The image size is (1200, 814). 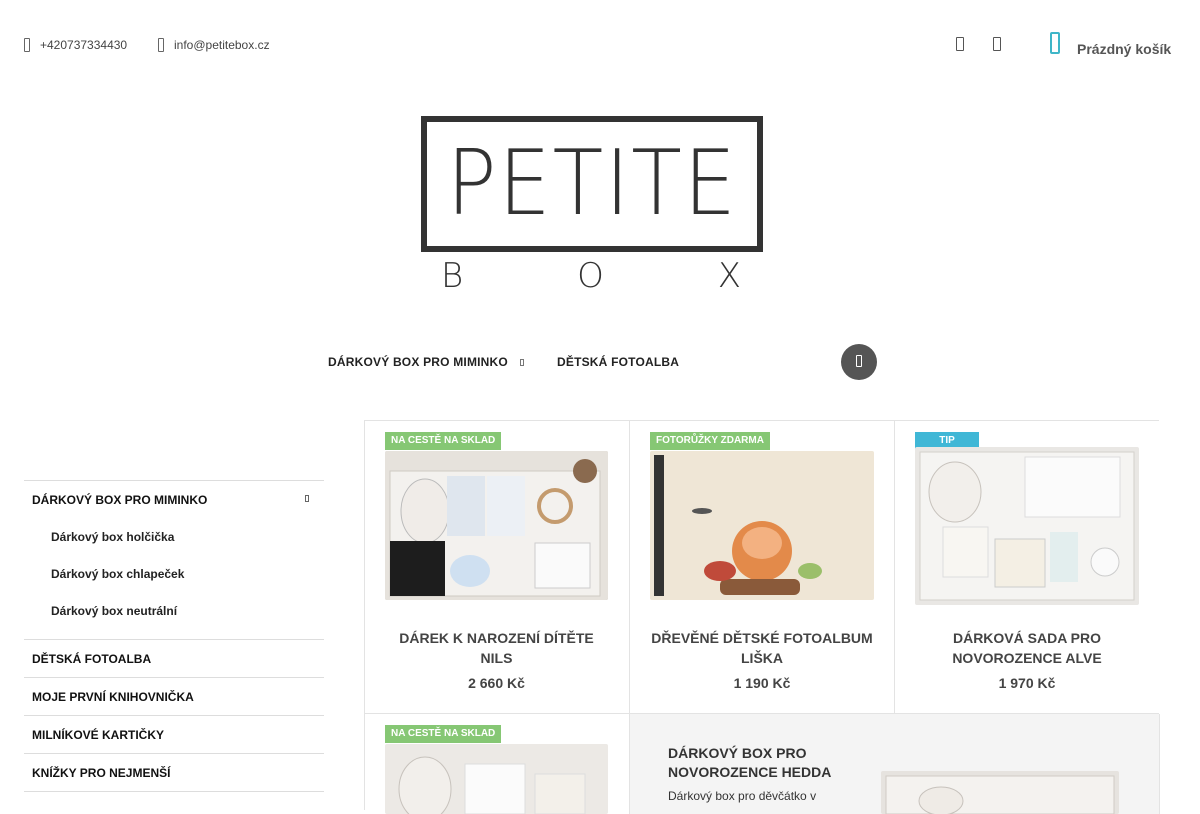 I want to click on sidebar-item-gift-box: DÁRKOVÝ BOX PRO MIMINKO, so click(x=174, y=499).